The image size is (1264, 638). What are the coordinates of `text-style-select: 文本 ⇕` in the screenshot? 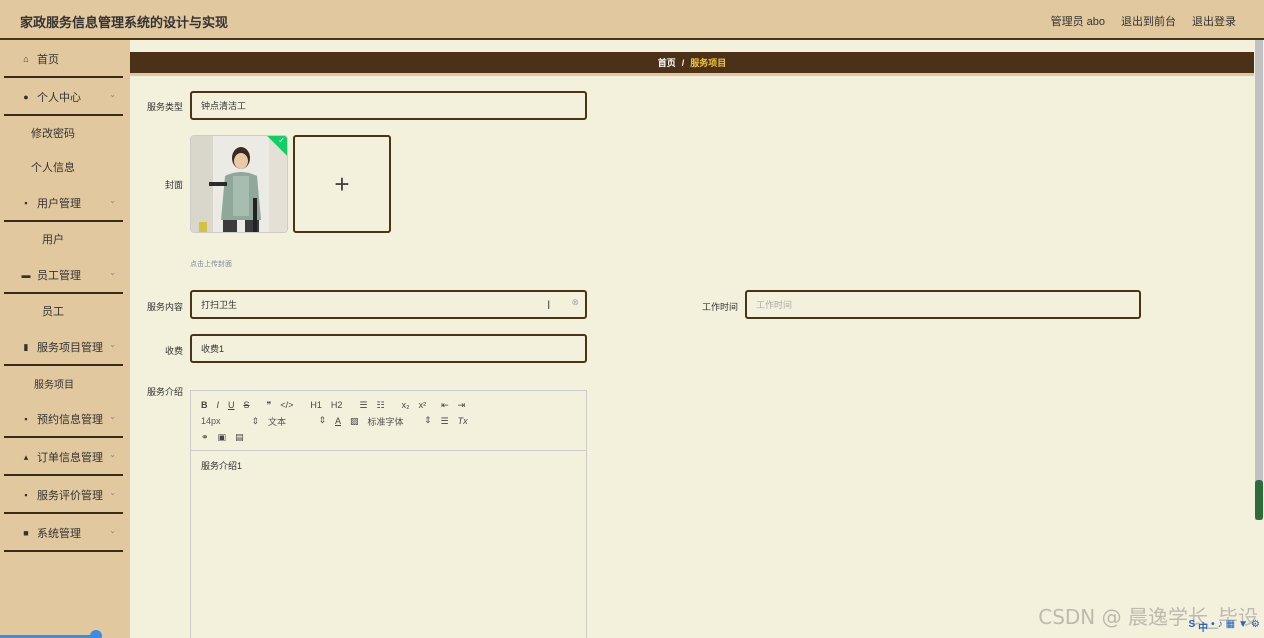 It's located at (297, 421).